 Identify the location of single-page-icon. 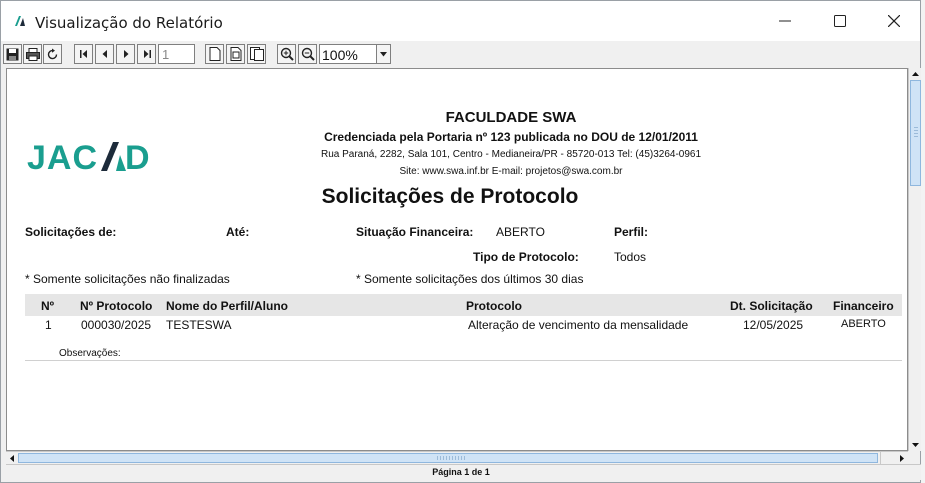
(214, 54).